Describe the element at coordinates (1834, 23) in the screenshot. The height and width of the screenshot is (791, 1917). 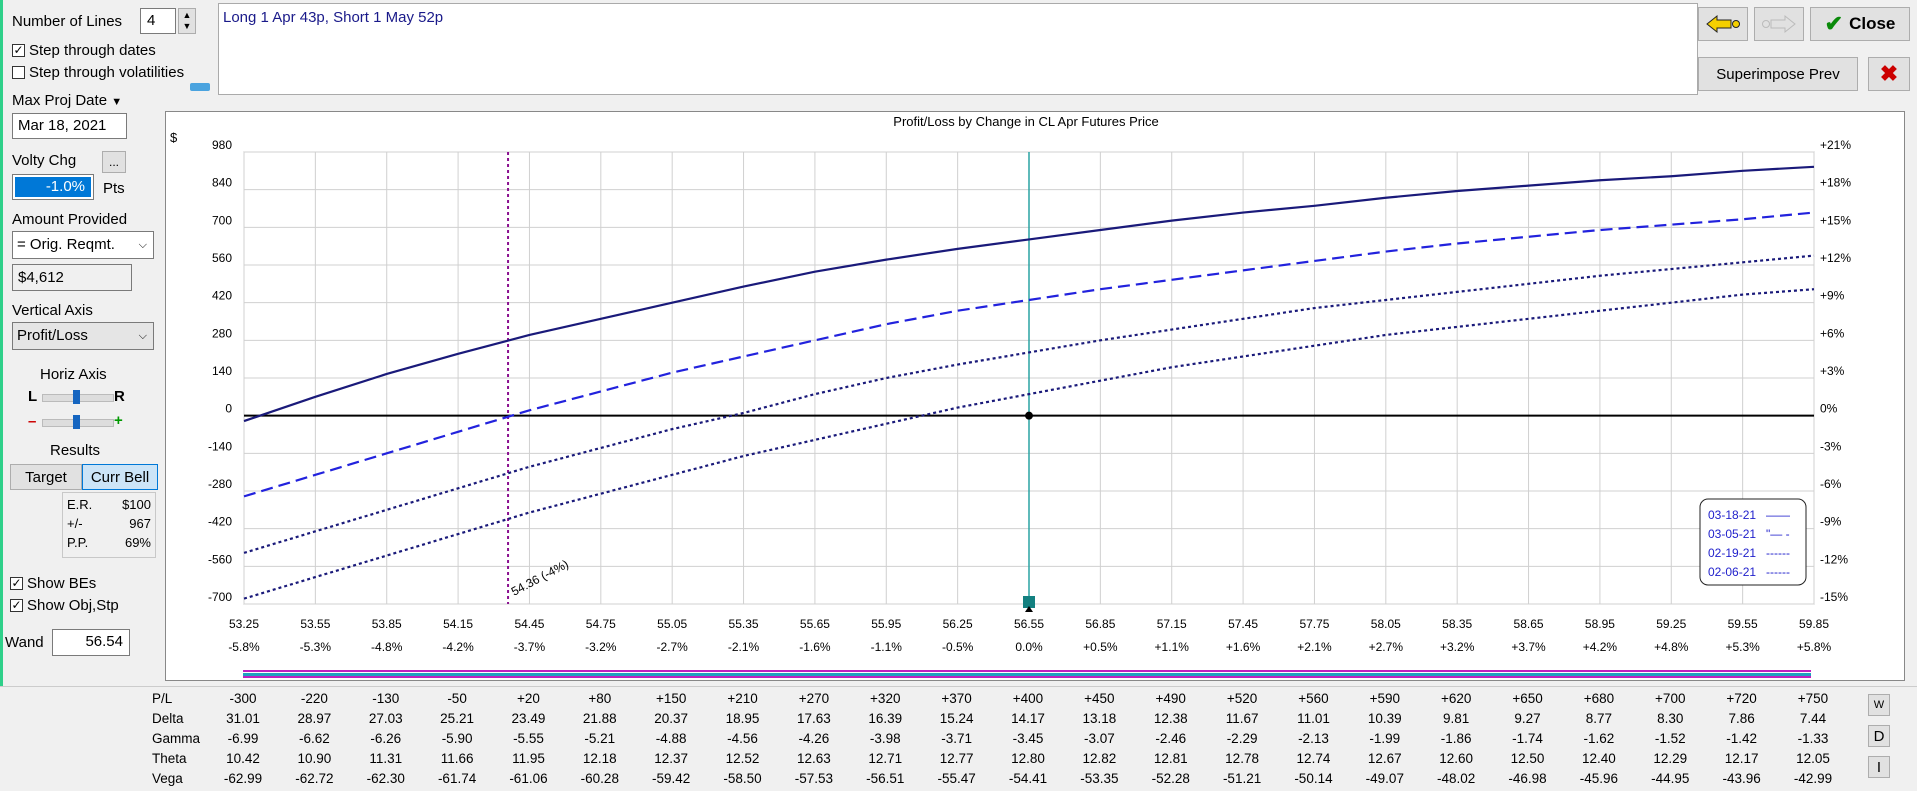
I see `checkmark-icon: ✔` at that location.